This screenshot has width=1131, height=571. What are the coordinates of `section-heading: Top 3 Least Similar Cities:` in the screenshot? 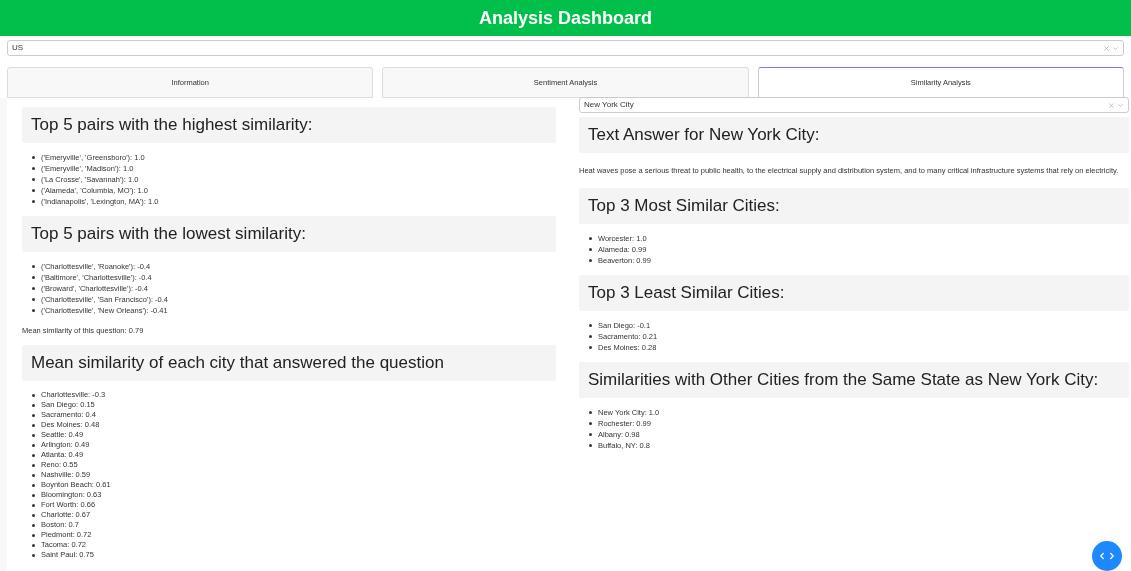 It's located at (854, 293).